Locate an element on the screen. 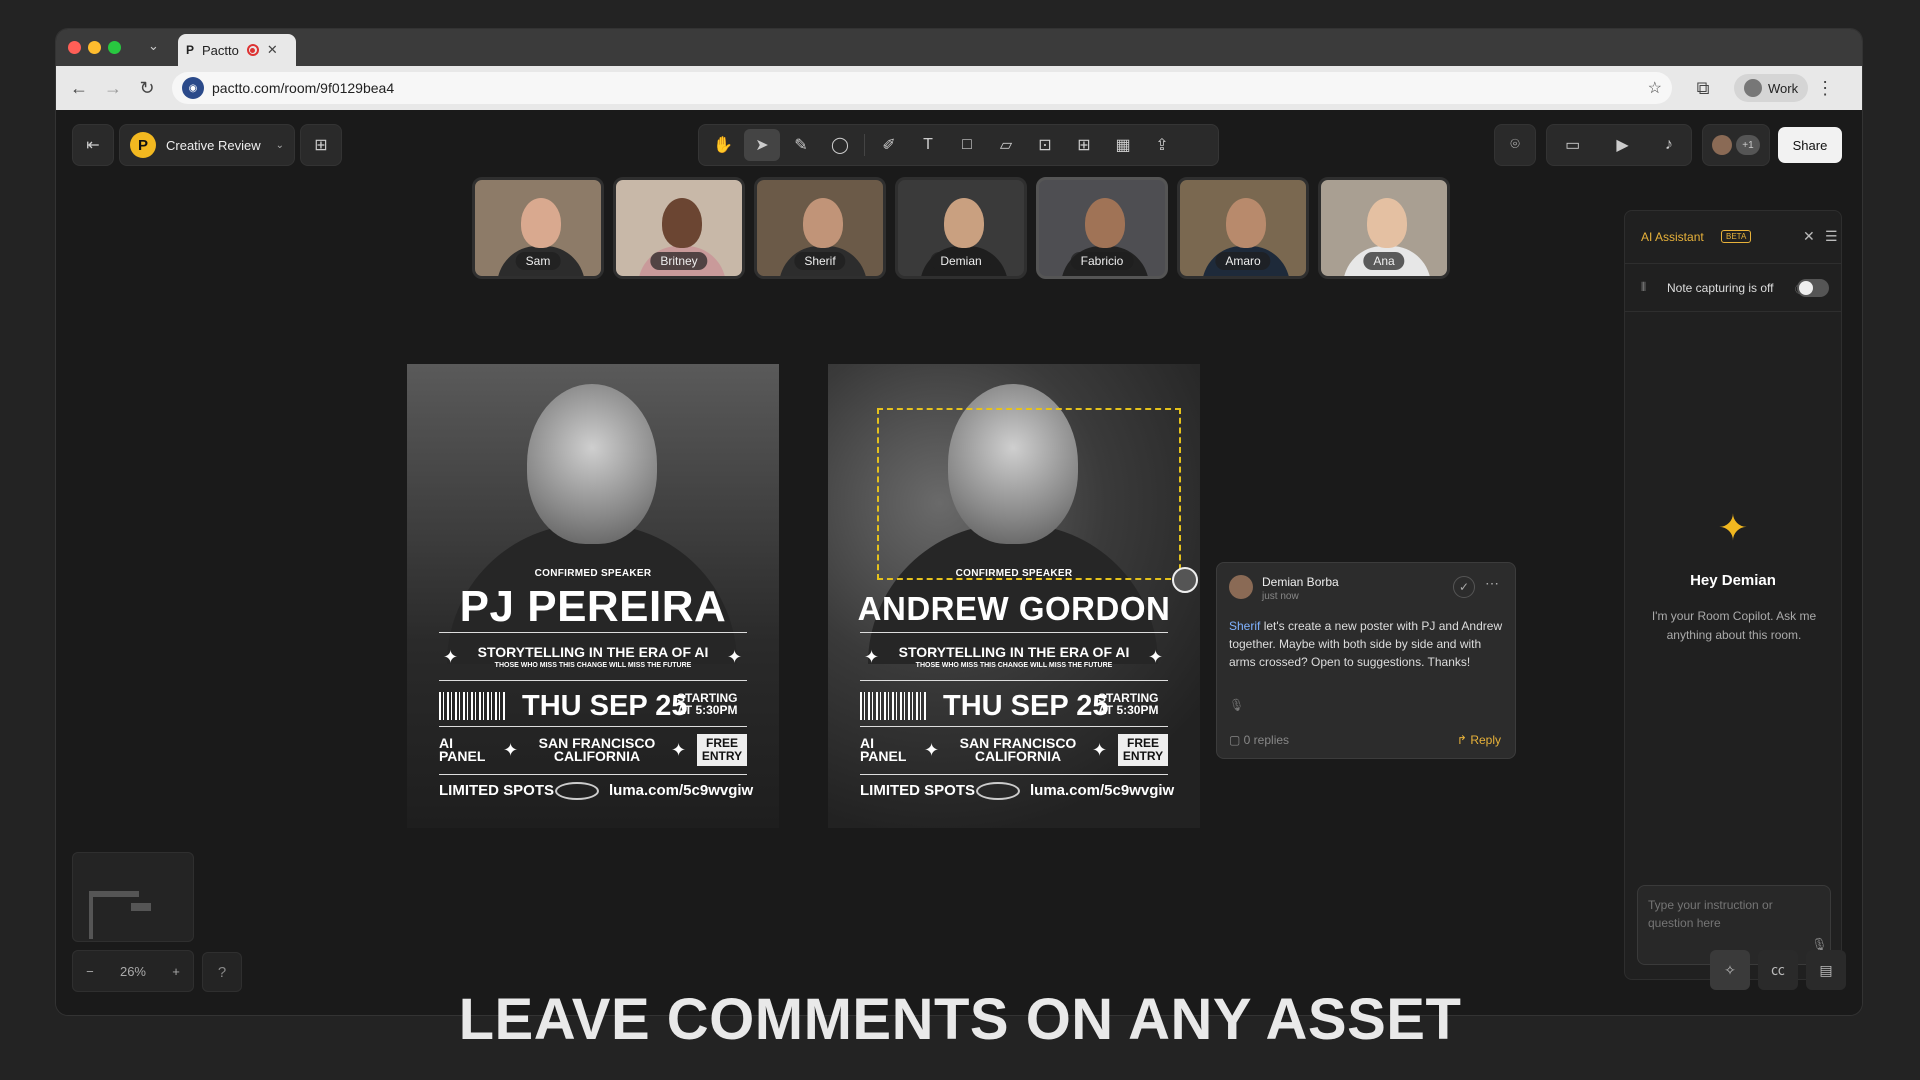 This screenshot has height=1080, width=1920. speaker-photo-head is located at coordinates (592, 464).